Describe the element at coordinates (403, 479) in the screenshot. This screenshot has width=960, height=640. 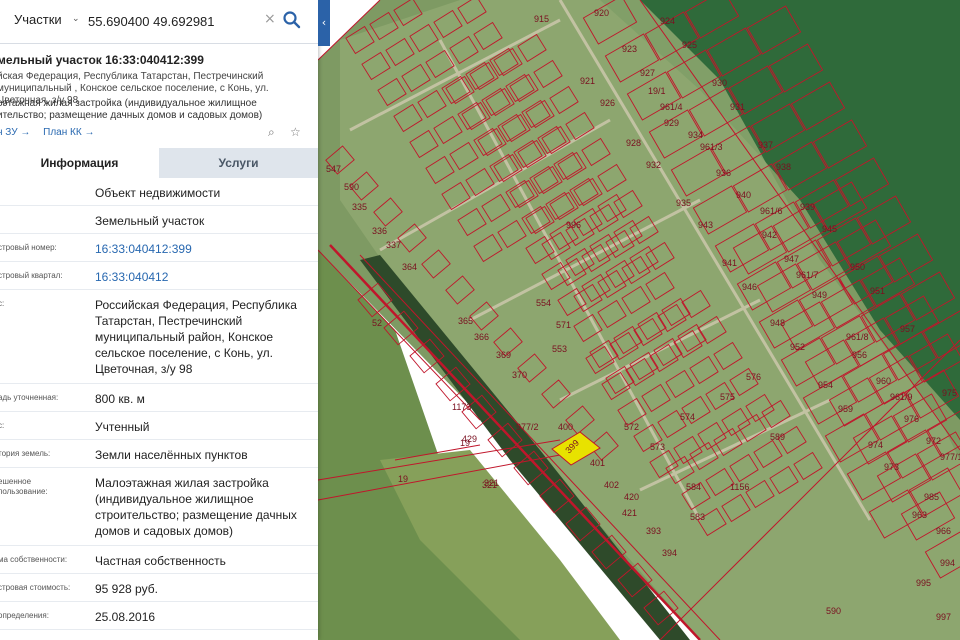
I see `parcel-label: 19` at that location.